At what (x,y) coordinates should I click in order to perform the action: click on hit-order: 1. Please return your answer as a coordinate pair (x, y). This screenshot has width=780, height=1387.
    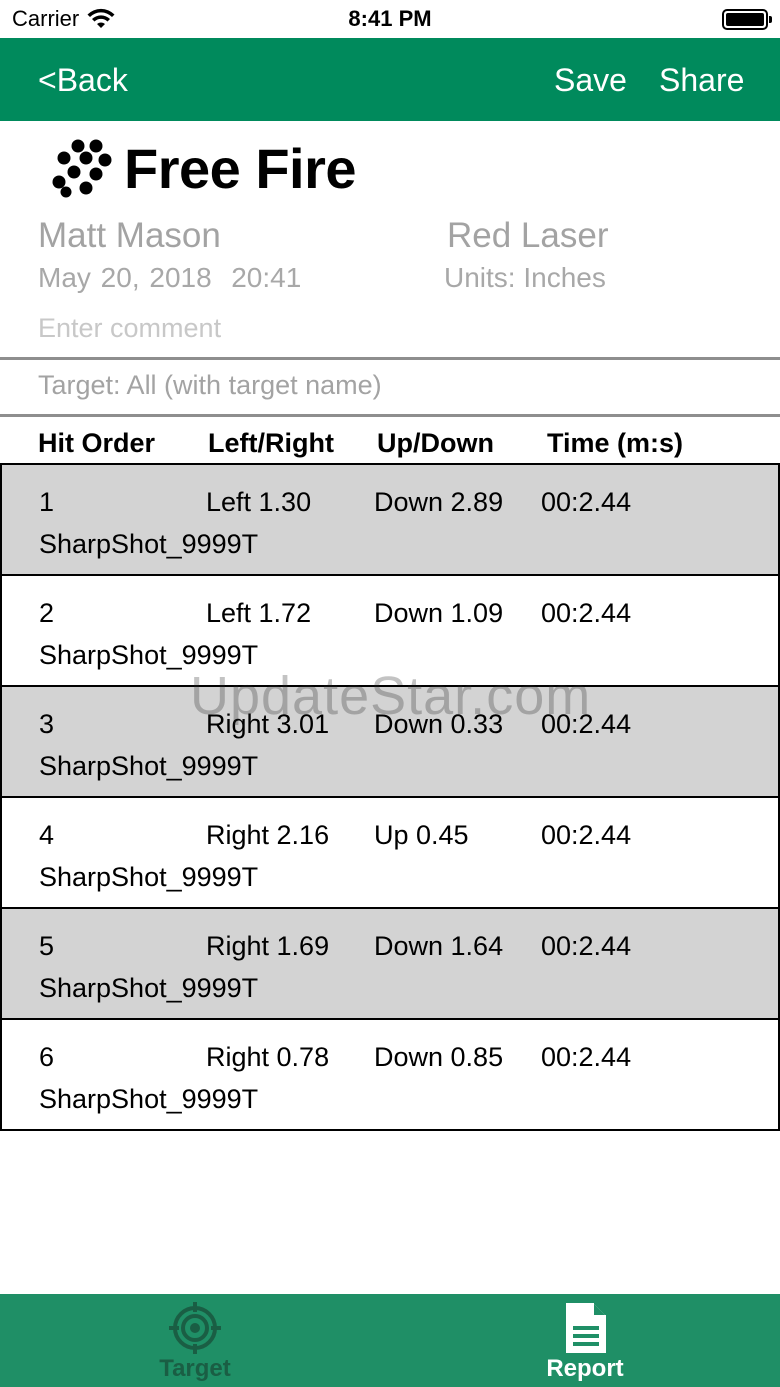
    Looking at the image, I should click on (47, 502).